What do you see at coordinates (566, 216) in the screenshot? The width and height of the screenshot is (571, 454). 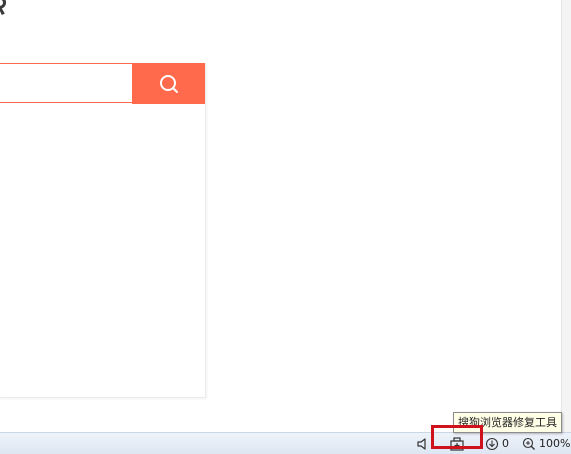 I see `vertical-scrollbar` at bounding box center [566, 216].